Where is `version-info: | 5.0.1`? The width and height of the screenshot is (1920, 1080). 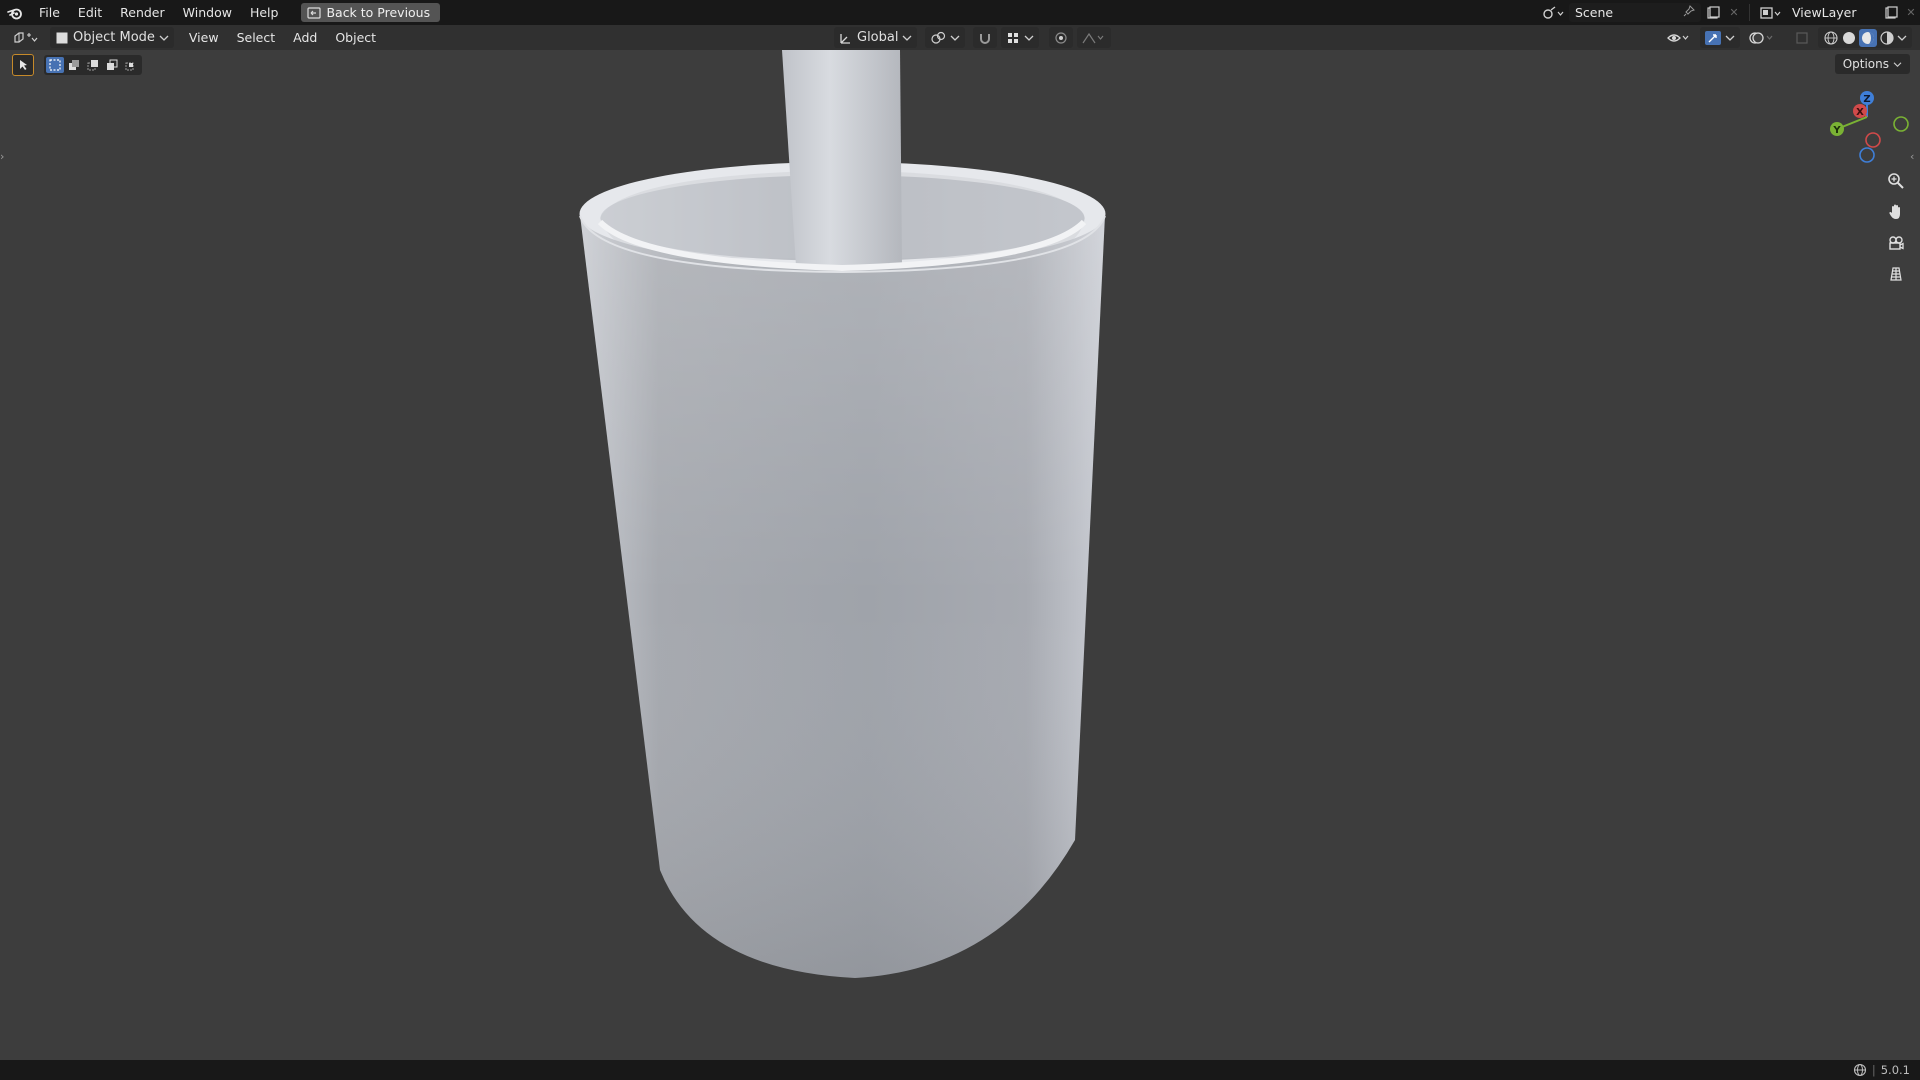
version-info: | 5.0.1 is located at coordinates (1886, 1070).